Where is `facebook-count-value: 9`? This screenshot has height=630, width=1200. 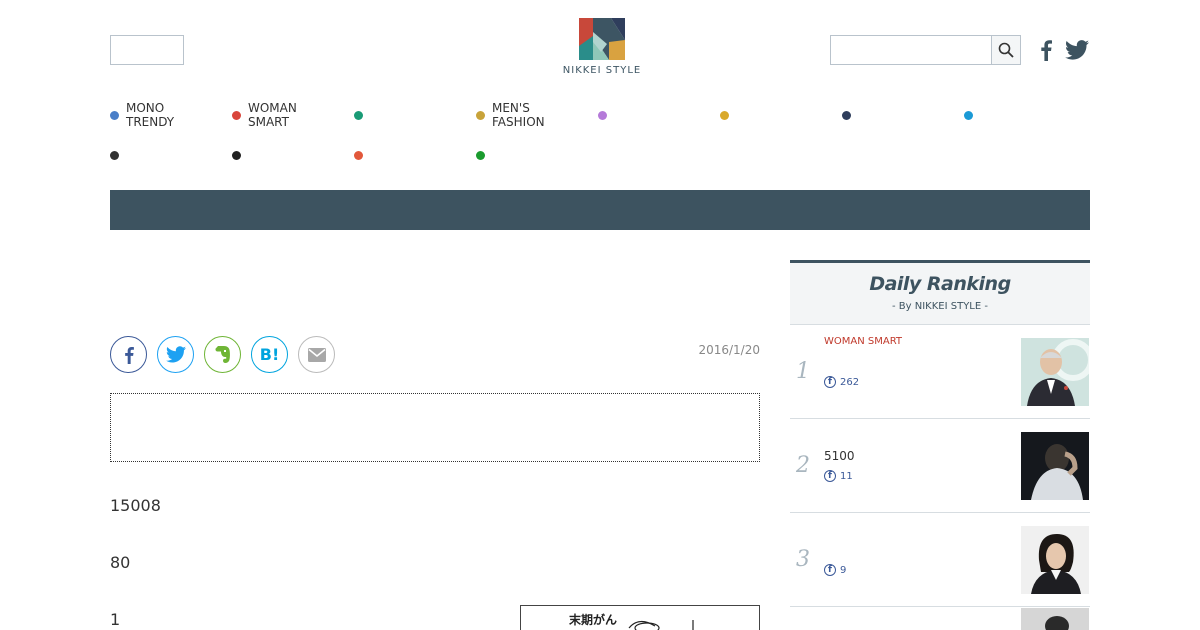 facebook-count-value: 9 is located at coordinates (843, 570).